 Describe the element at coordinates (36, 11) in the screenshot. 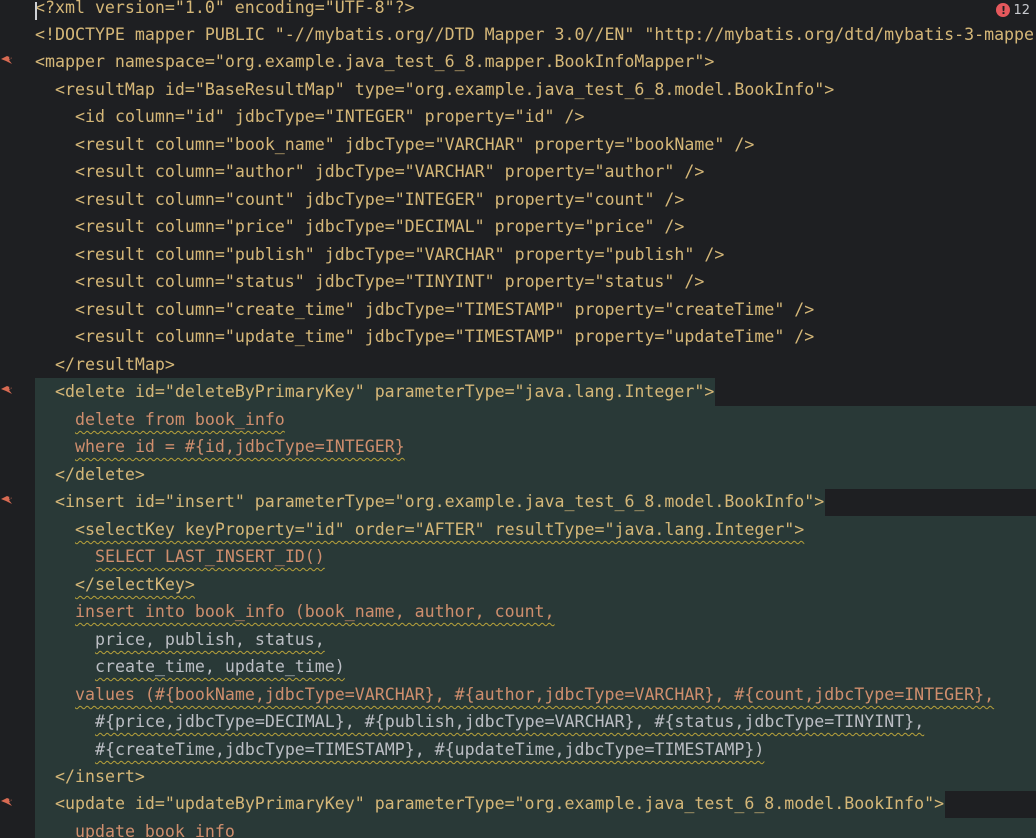

I see `text-cursor` at that location.